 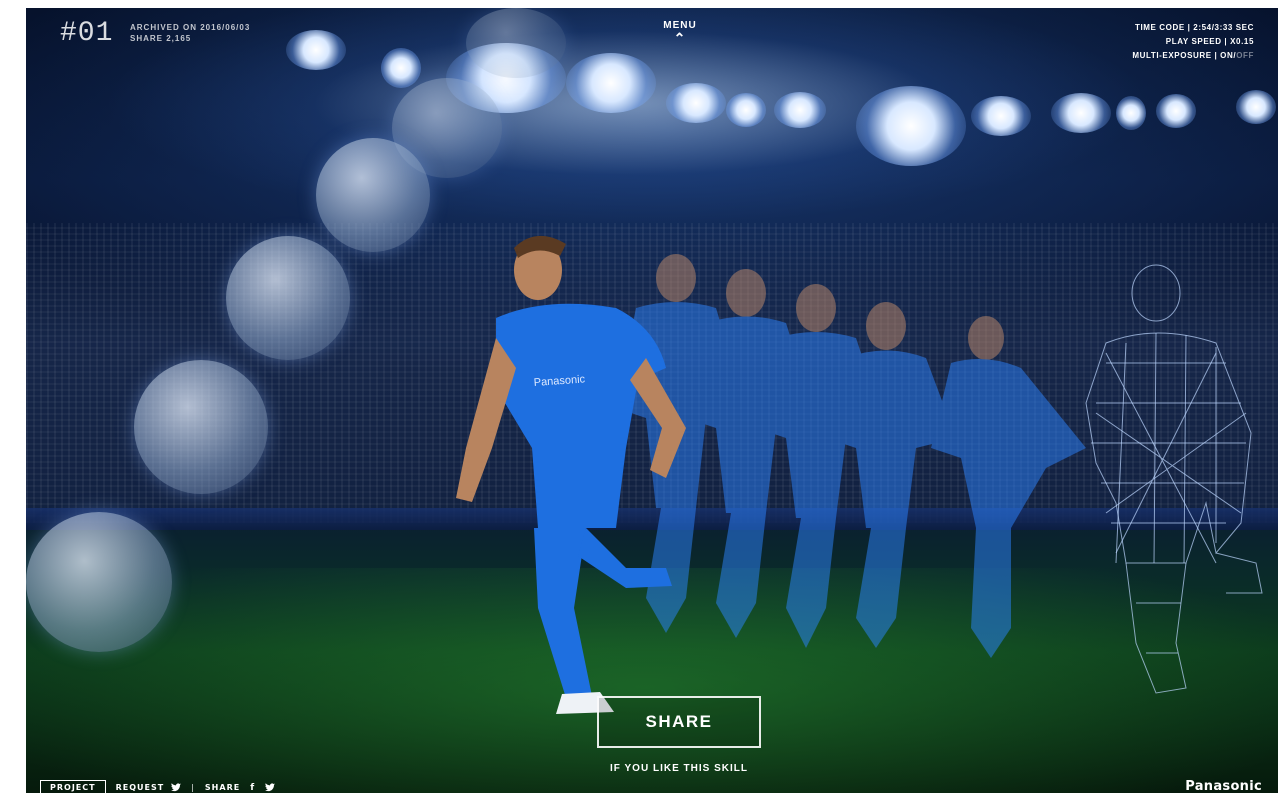 What do you see at coordinates (190, 27) in the screenshot?
I see `archived-date: ARCHIVED ON 2016/06/03` at bounding box center [190, 27].